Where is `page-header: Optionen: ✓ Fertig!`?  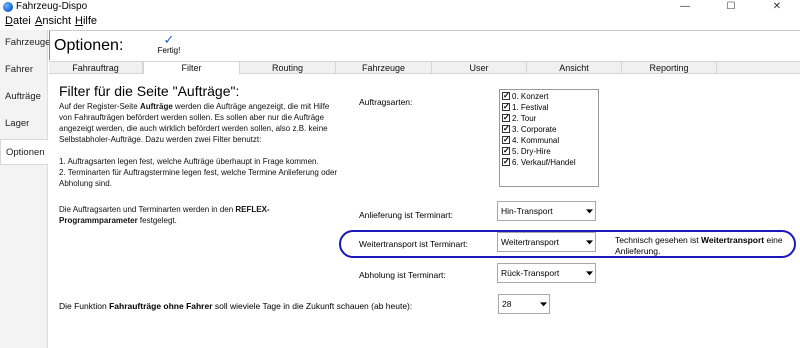 page-header: Optionen: ✓ Fertig! is located at coordinates (424, 45).